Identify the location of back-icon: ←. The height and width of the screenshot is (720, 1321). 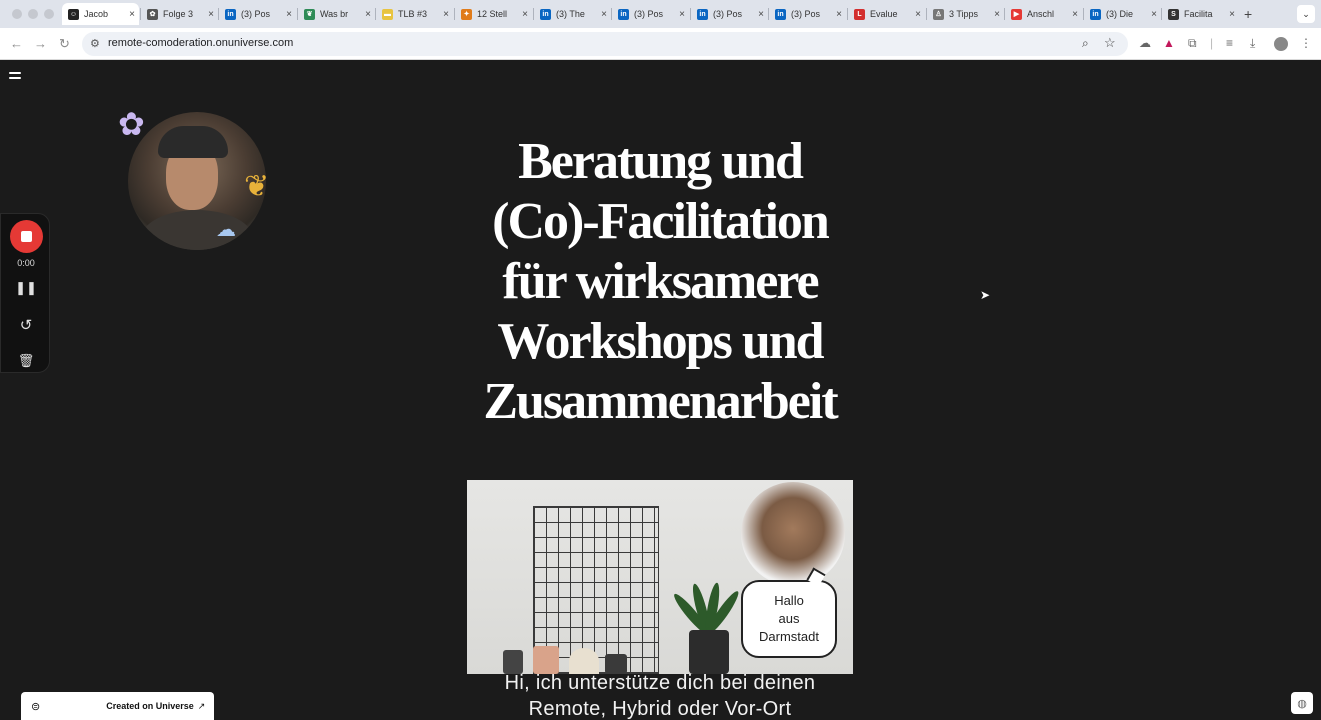
(16, 43).